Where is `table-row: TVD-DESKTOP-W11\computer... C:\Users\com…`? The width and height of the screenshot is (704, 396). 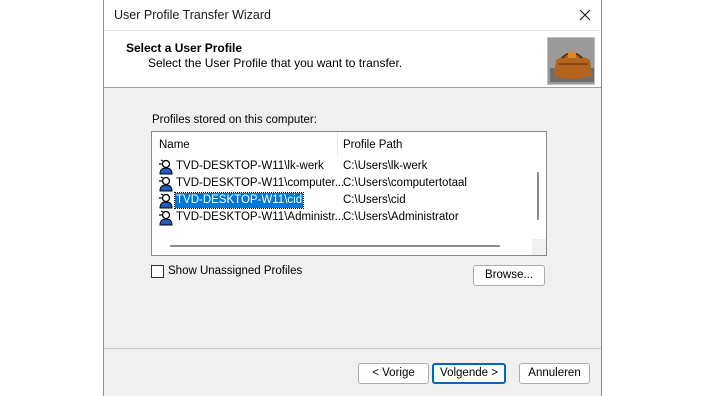
table-row: TVD-DESKTOP-W11\computer... C:\Users\com… is located at coordinates (341, 183).